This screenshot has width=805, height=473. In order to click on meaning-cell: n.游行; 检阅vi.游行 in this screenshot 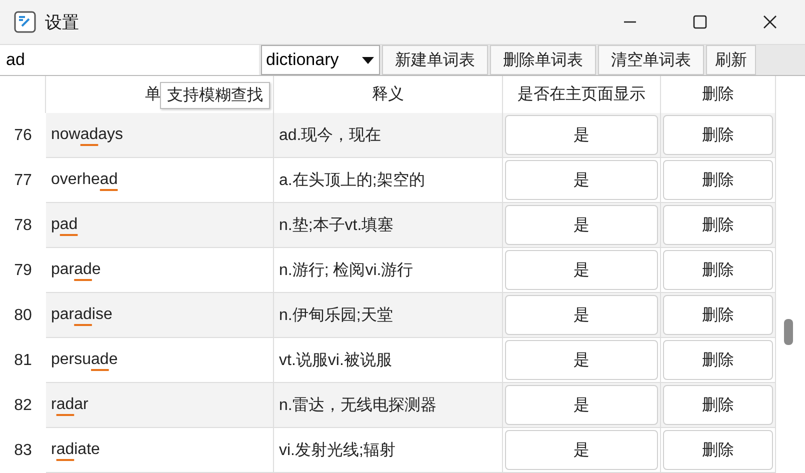, I will do `click(388, 270)`.